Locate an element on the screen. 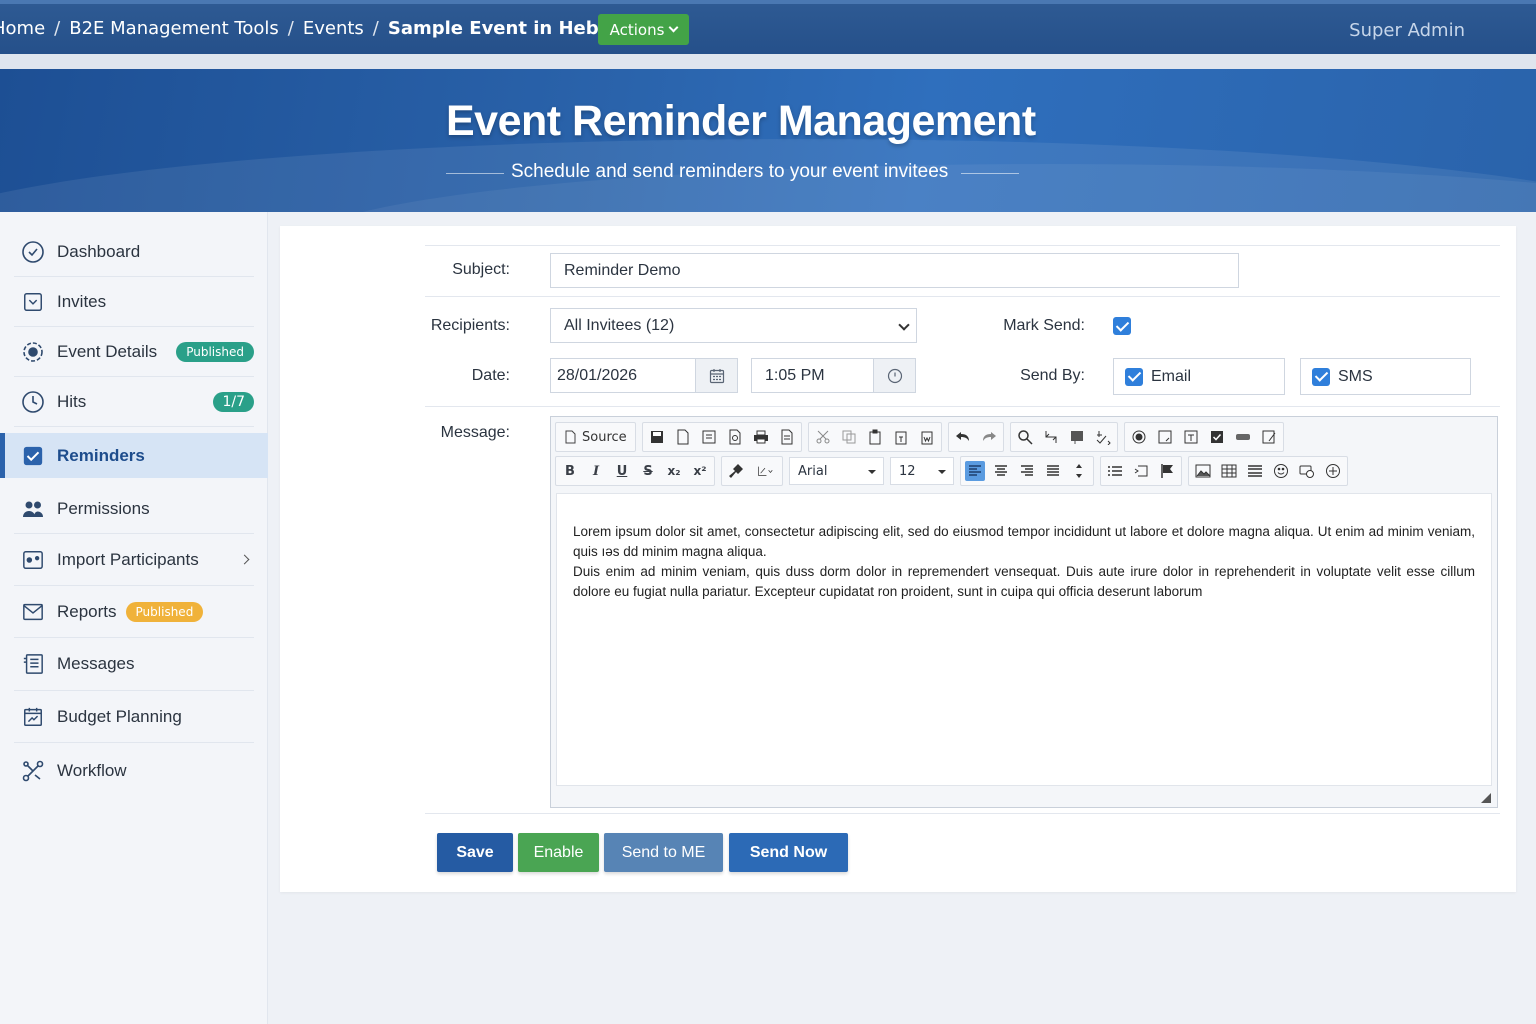  sidebar-item-permissions: Permissions is located at coordinates (134, 509).